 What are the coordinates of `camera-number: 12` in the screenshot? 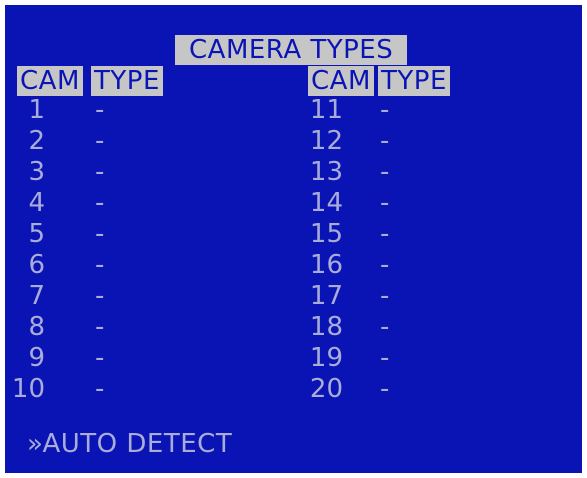 It's located at (326, 141).